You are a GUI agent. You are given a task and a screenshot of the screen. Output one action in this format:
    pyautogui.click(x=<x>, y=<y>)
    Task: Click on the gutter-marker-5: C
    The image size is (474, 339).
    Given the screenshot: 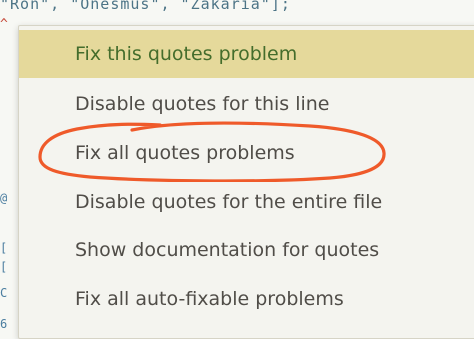 What is the action you would take?
    pyautogui.click(x=4, y=293)
    